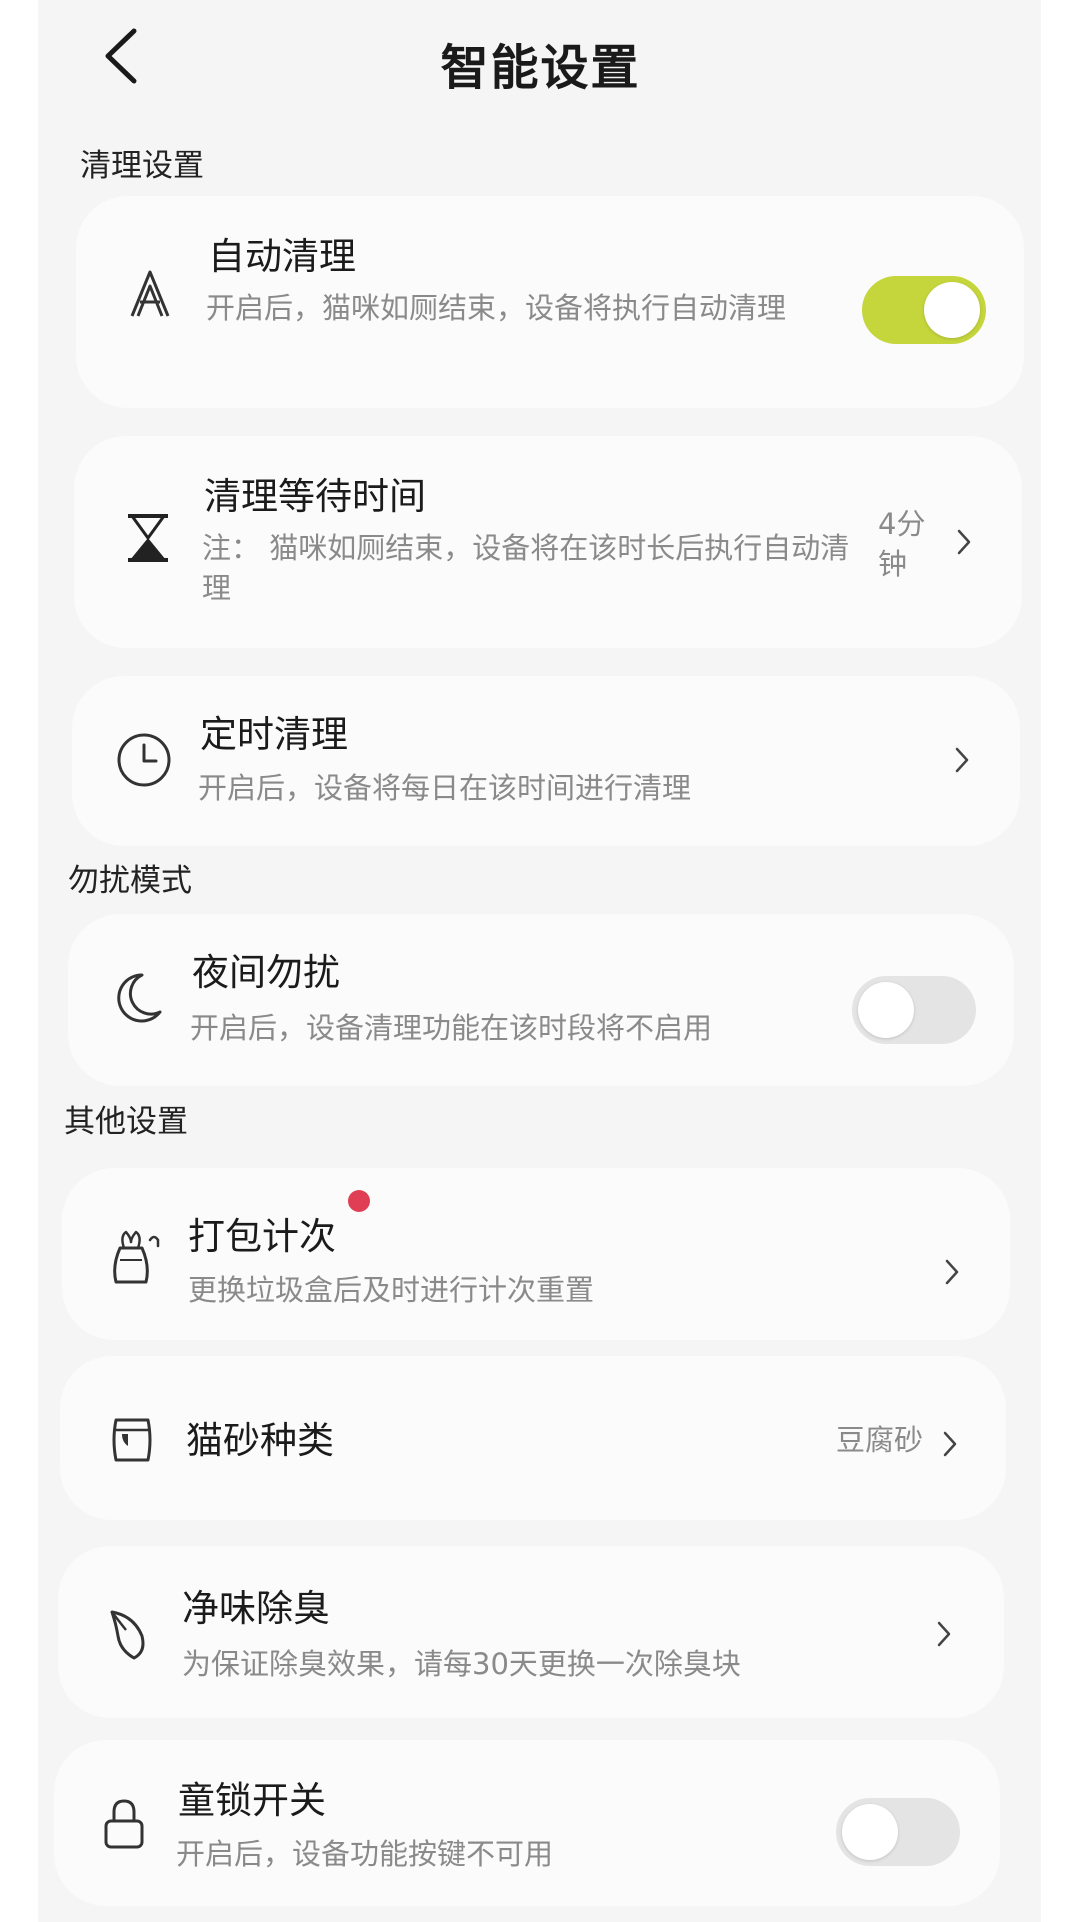  What do you see at coordinates (526, 568) in the screenshot?
I see `wait-time-desc: 注： 猫咪如厕结束，设备将在该时长后执行自动清理` at bounding box center [526, 568].